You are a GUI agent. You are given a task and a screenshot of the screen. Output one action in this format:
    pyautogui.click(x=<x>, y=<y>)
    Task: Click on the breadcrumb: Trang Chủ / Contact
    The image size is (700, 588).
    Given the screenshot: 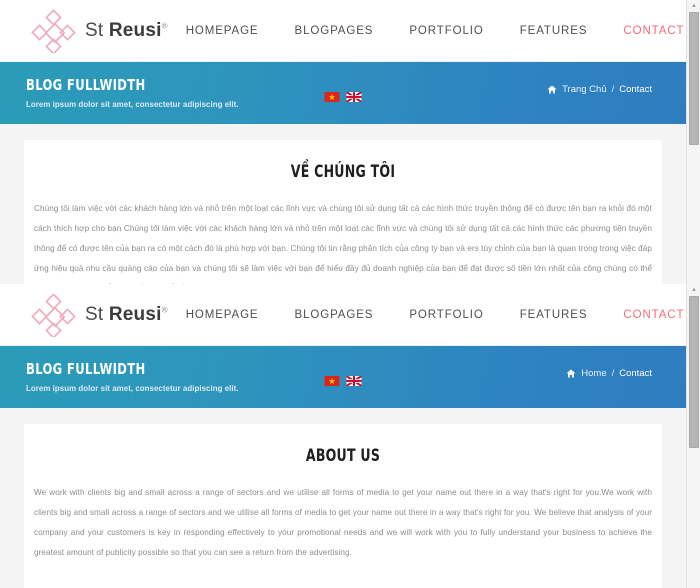 What is the action you would take?
    pyautogui.click(x=599, y=89)
    